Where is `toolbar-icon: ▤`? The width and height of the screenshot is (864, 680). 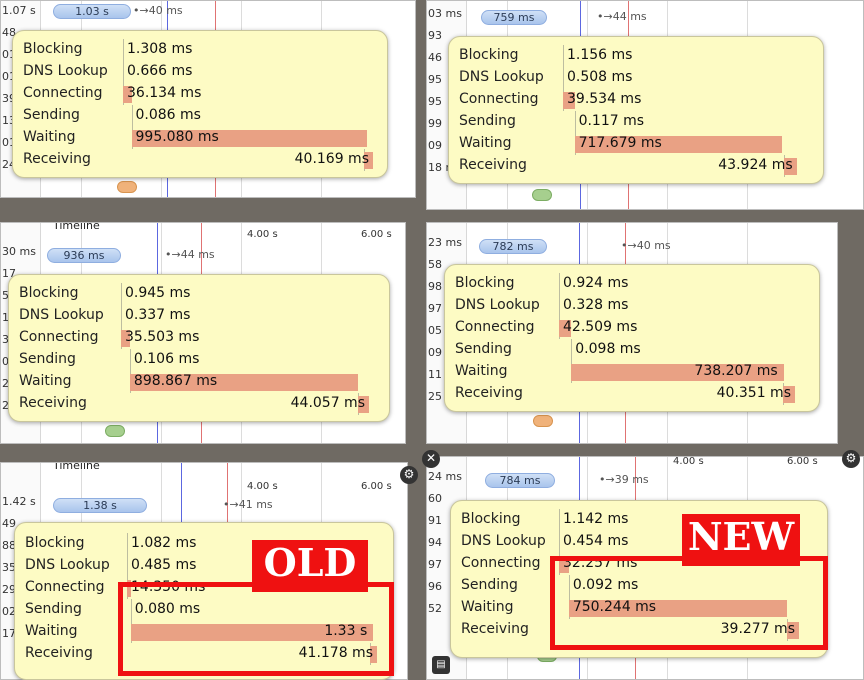 toolbar-icon: ▤ is located at coordinates (441, 665).